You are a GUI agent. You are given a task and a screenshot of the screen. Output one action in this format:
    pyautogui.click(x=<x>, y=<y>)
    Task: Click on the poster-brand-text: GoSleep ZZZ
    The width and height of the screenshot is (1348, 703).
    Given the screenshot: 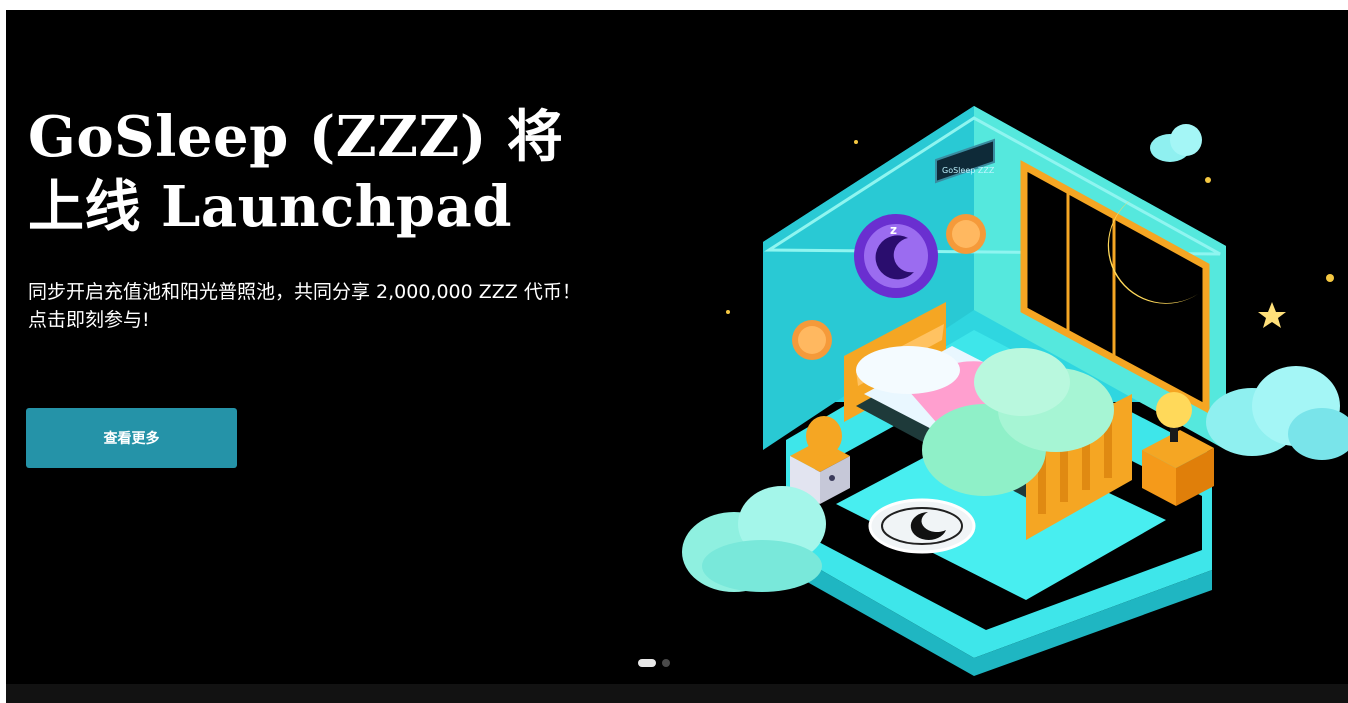 What is the action you would take?
    pyautogui.click(x=968, y=170)
    